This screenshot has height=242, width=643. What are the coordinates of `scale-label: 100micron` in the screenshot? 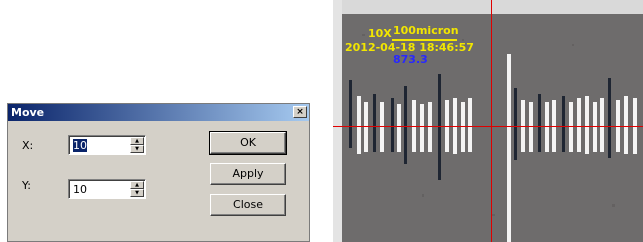 It's located at (426, 30).